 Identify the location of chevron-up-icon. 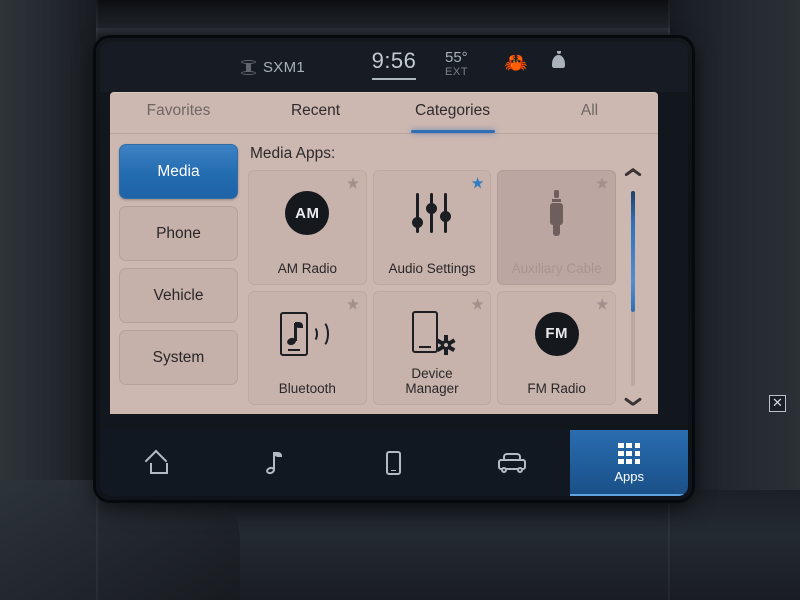
(633, 178).